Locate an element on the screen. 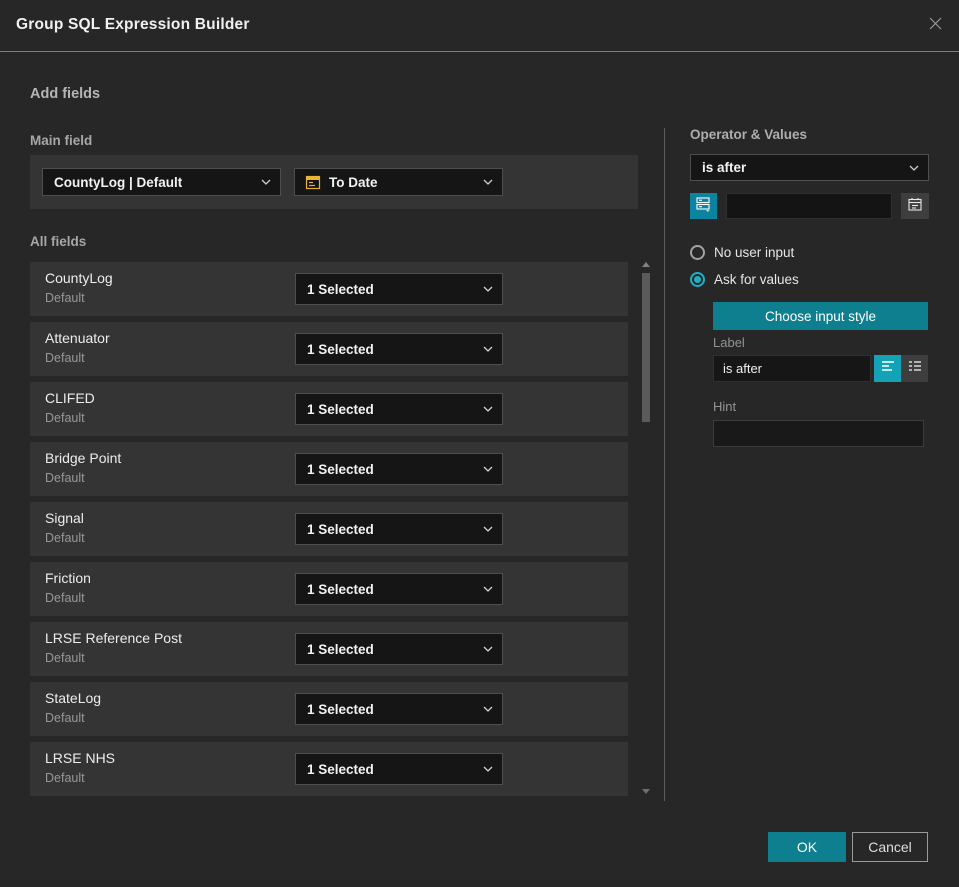  titlebar: Group SQL Expression Builder is located at coordinates (479, 26).